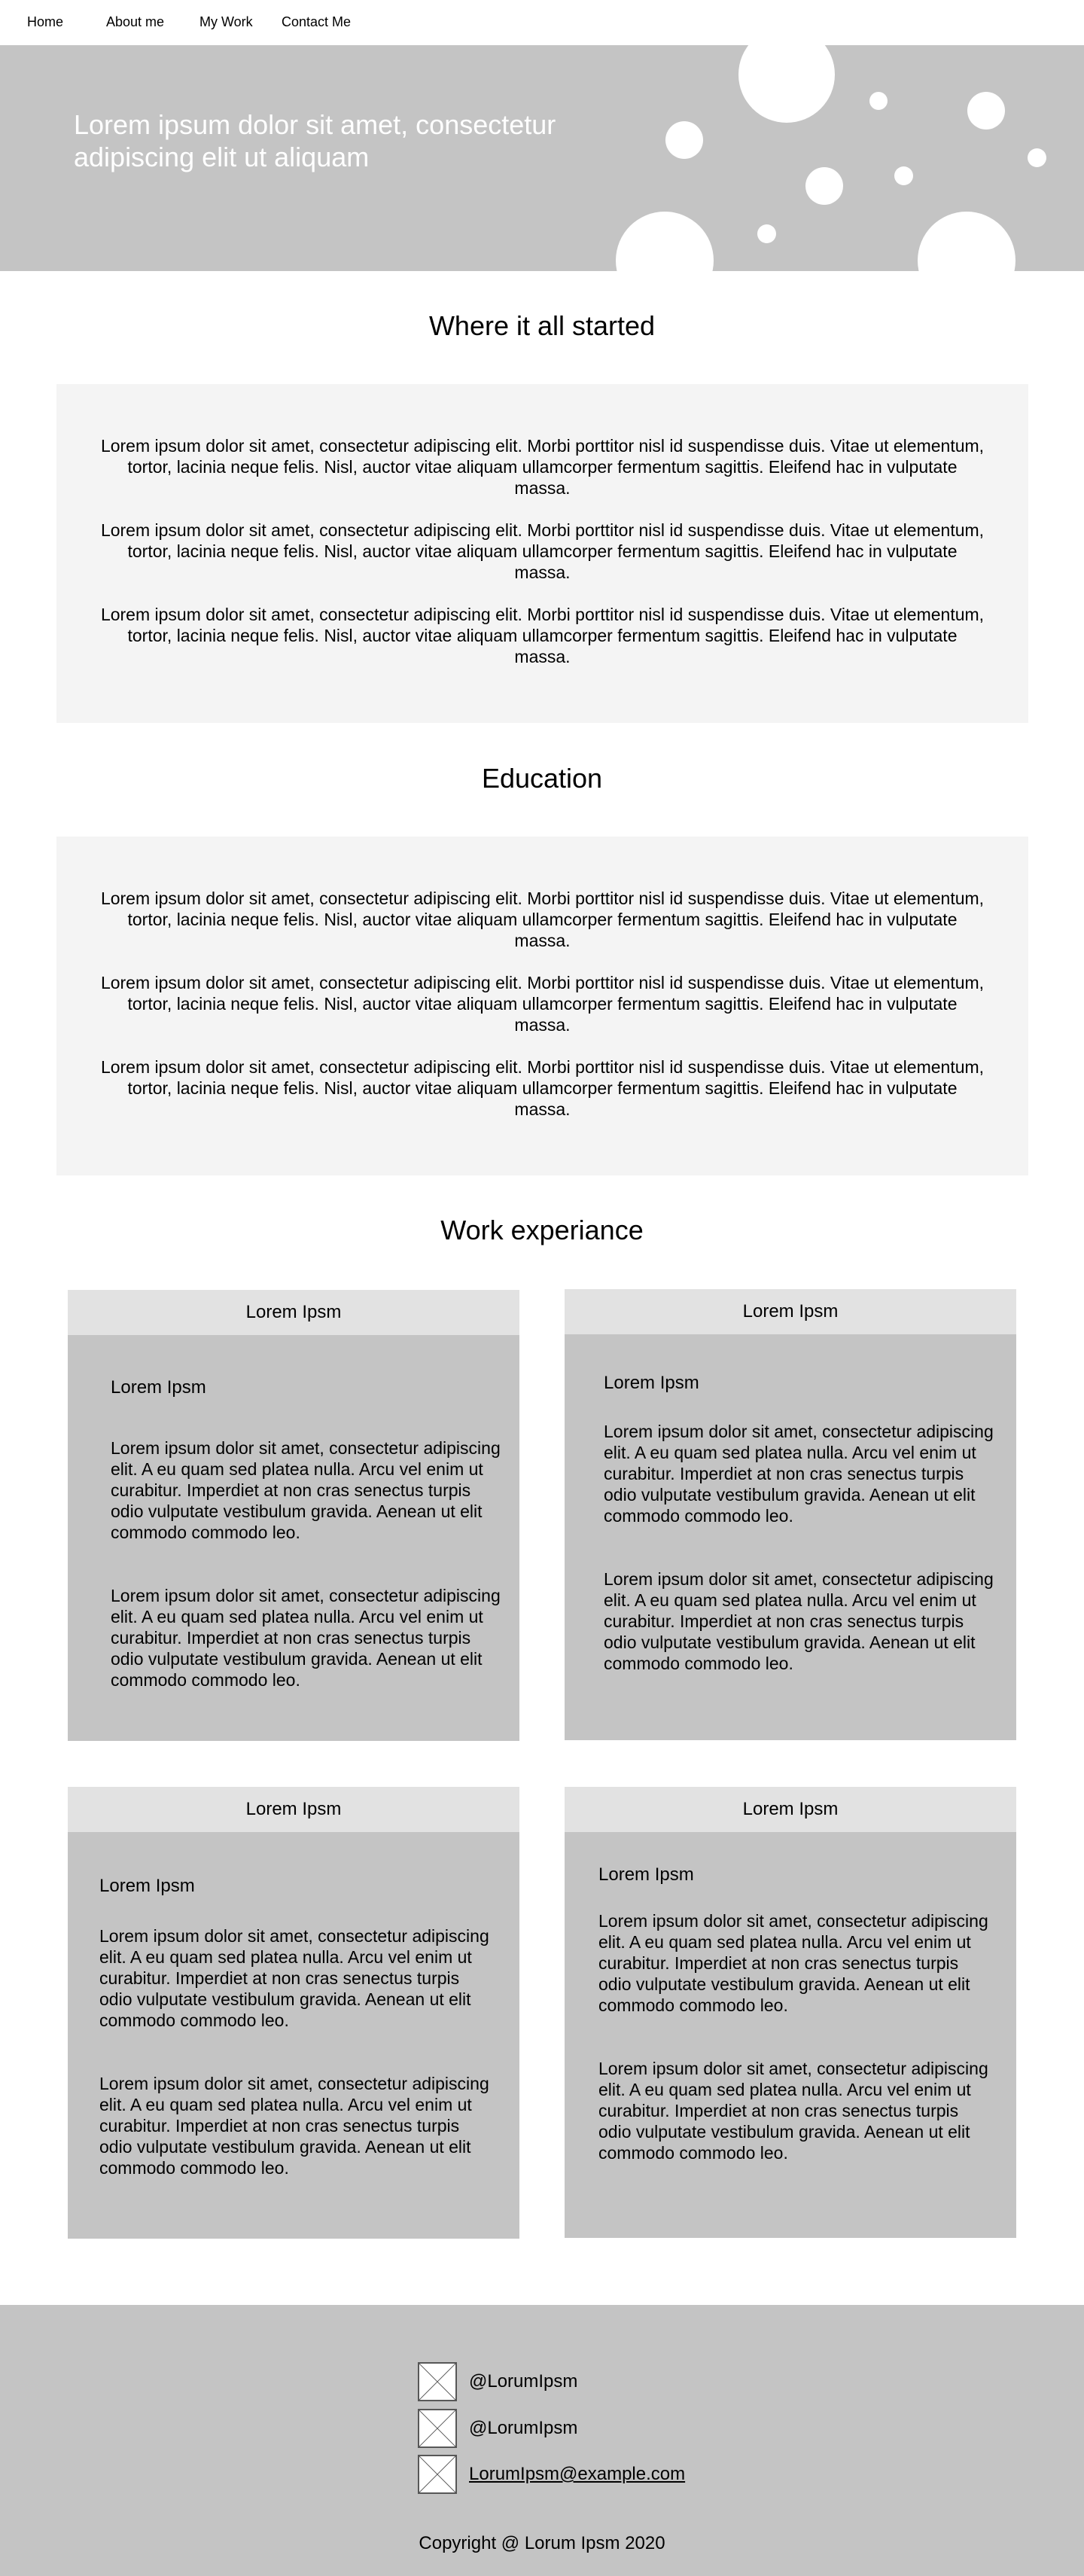 This screenshot has width=1084, height=2576. Describe the element at coordinates (542, 325) in the screenshot. I see `section-title-started: Where it all started` at that location.